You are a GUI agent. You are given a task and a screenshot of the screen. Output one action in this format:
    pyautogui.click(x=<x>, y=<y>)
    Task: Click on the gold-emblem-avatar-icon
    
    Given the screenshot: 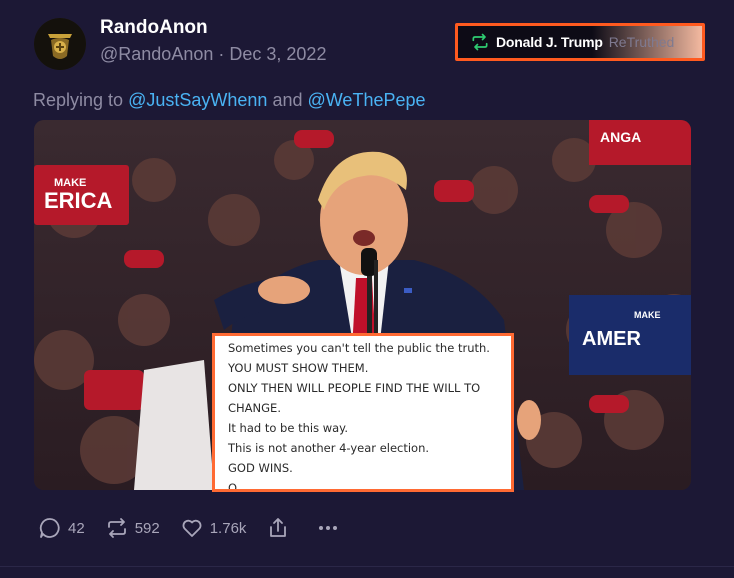 What is the action you would take?
    pyautogui.click(x=60, y=44)
    